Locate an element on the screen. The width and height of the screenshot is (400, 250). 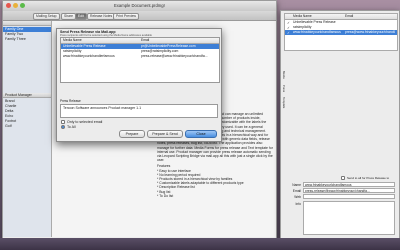
dock is located at coordinates (200, 244).